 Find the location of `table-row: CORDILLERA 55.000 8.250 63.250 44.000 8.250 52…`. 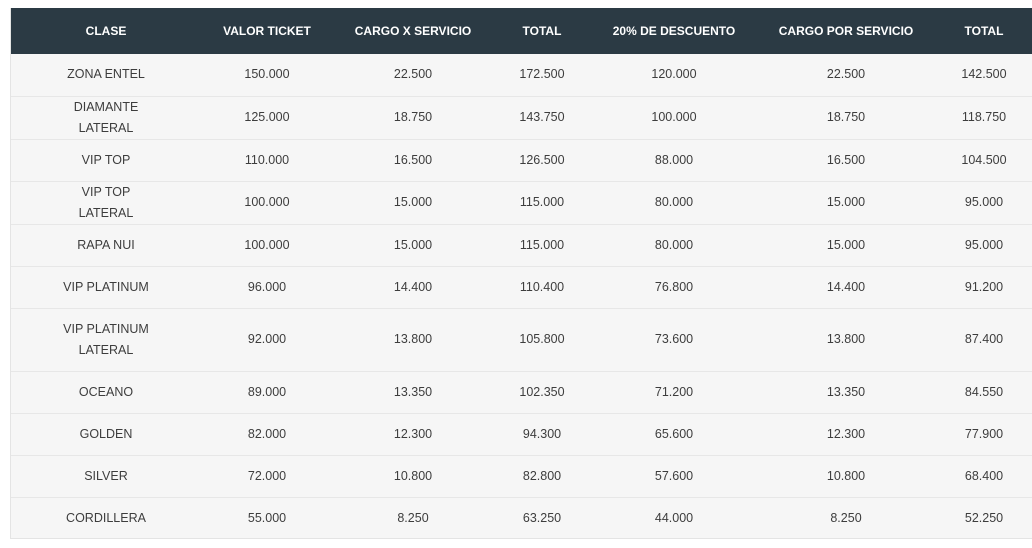

table-row: CORDILLERA 55.000 8.250 63.250 44.000 8.250 52… is located at coordinates (521, 517).